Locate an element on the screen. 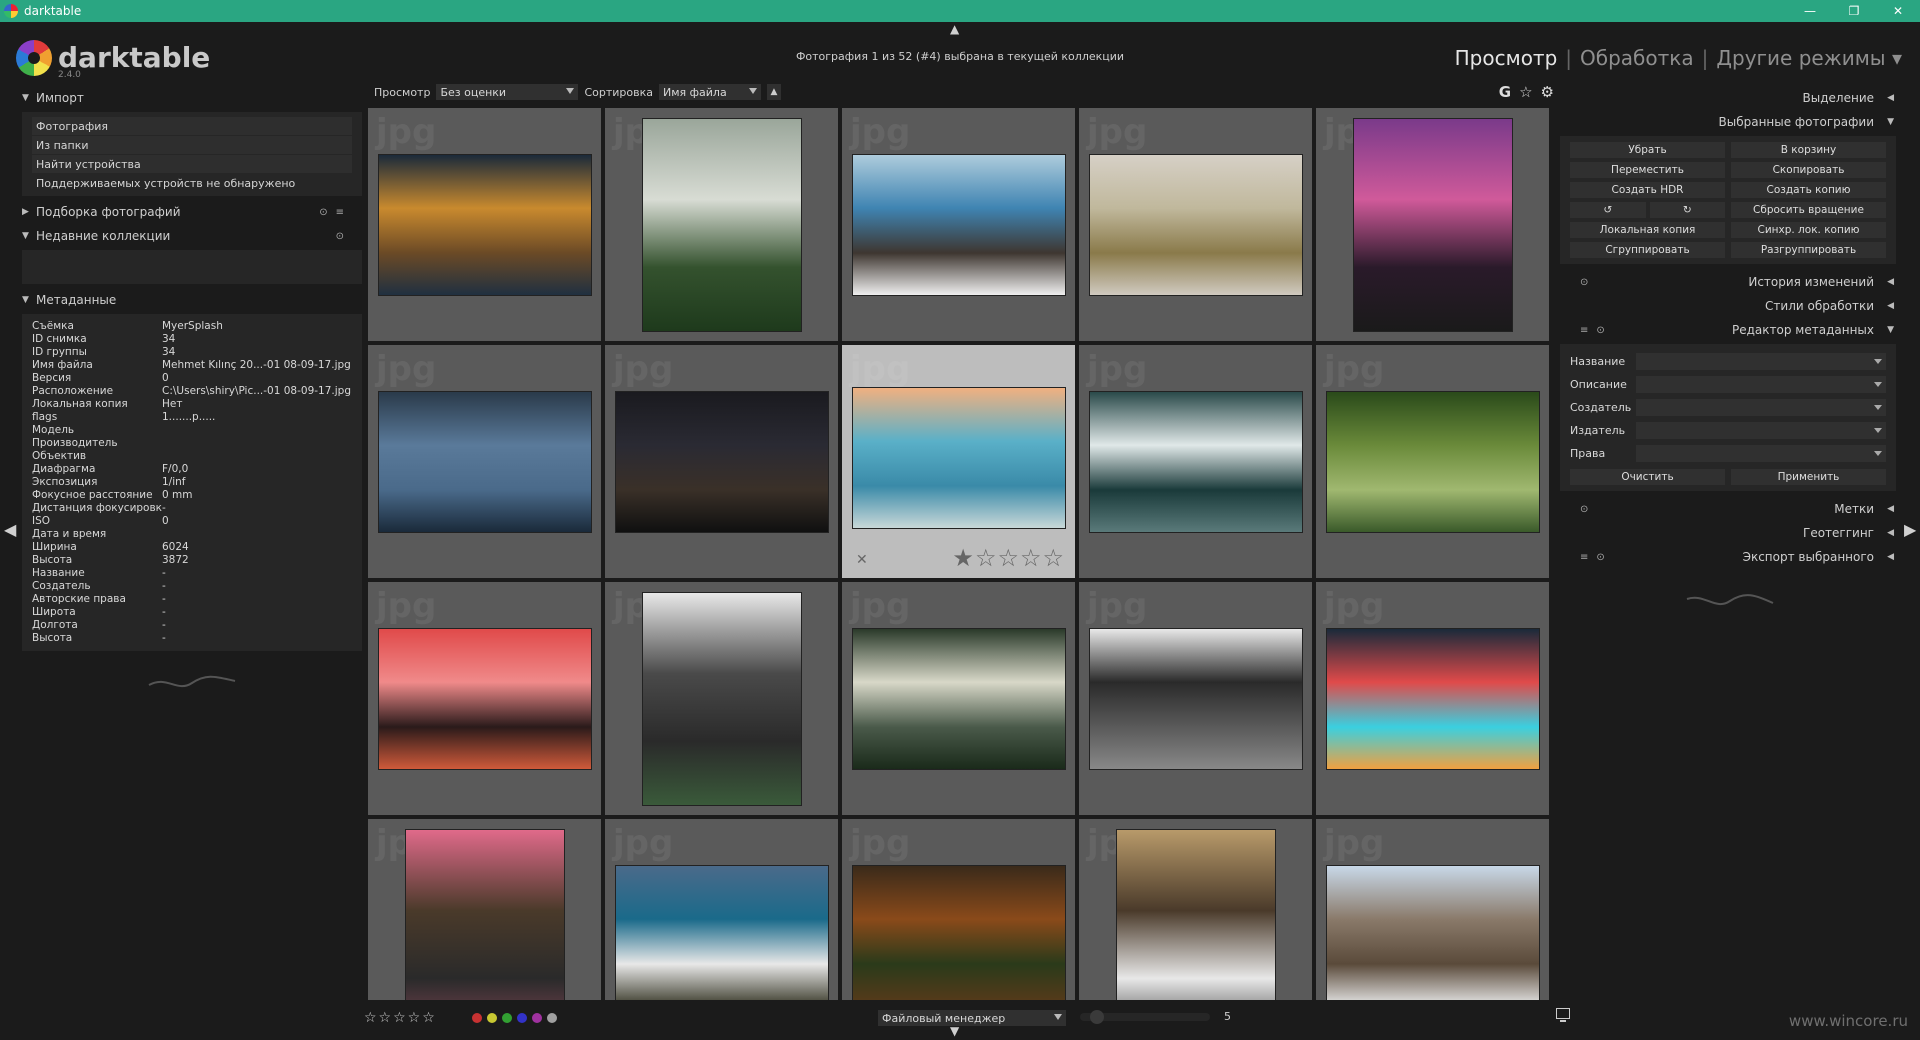 This screenshot has height=1040, width=1920. top-panel-toggle-arrow-icon: ▲ is located at coordinates (954, 29).